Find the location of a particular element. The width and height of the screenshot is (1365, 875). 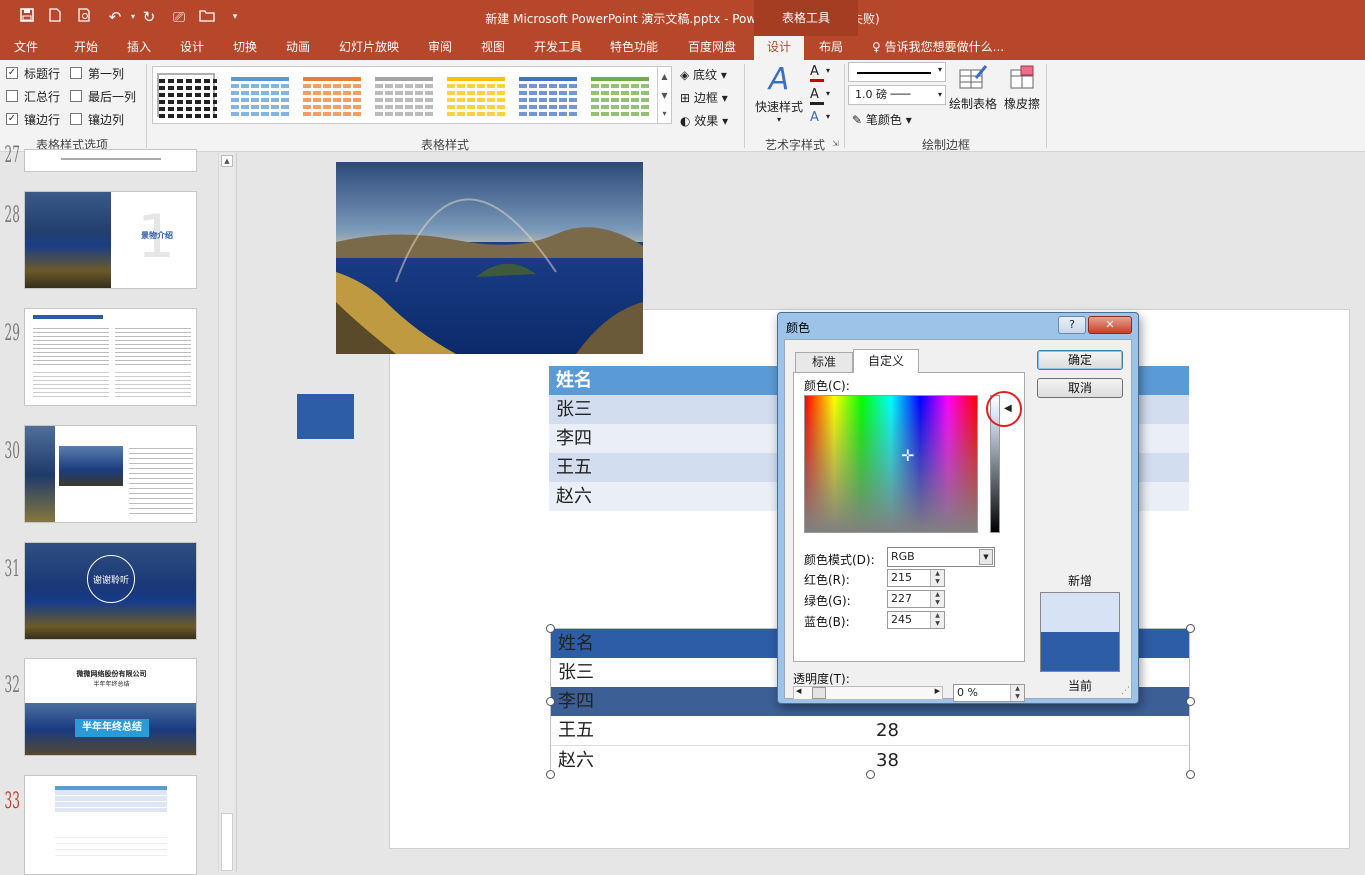

slide-thumbnail-31: 谢谢聆听 is located at coordinates (110, 591).